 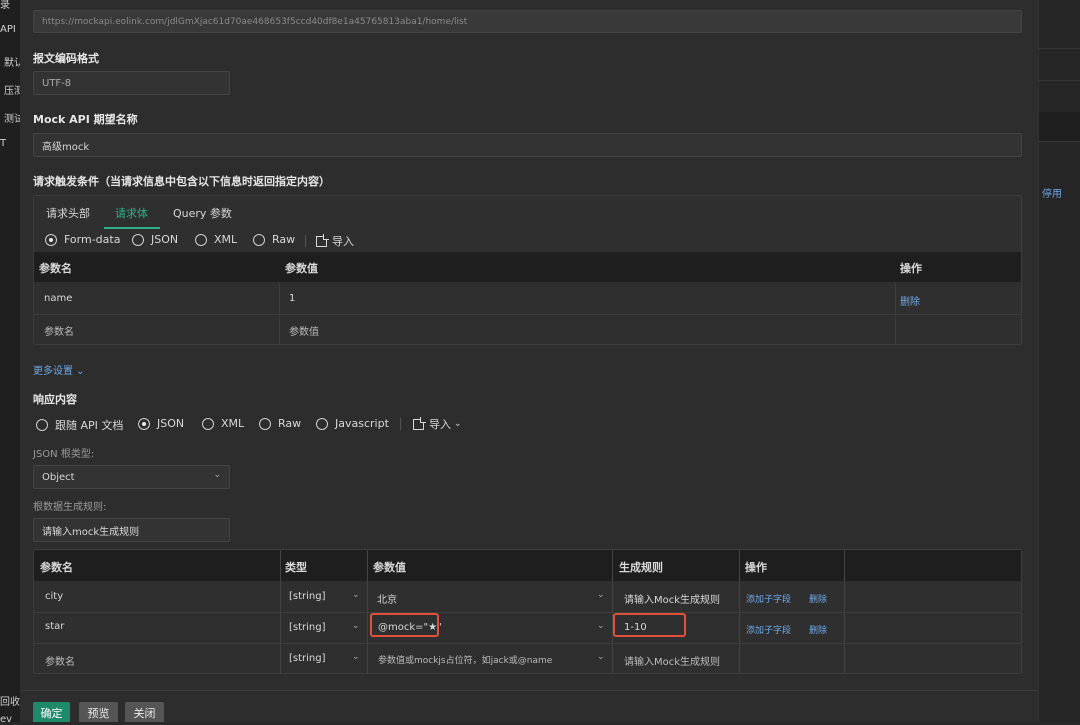 I want to click on confirm-button: 确定, so click(x=51, y=712).